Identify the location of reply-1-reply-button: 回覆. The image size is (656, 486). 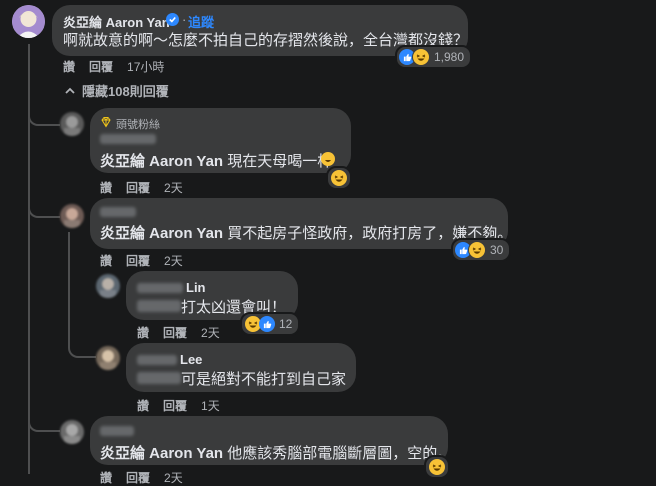
(138, 188).